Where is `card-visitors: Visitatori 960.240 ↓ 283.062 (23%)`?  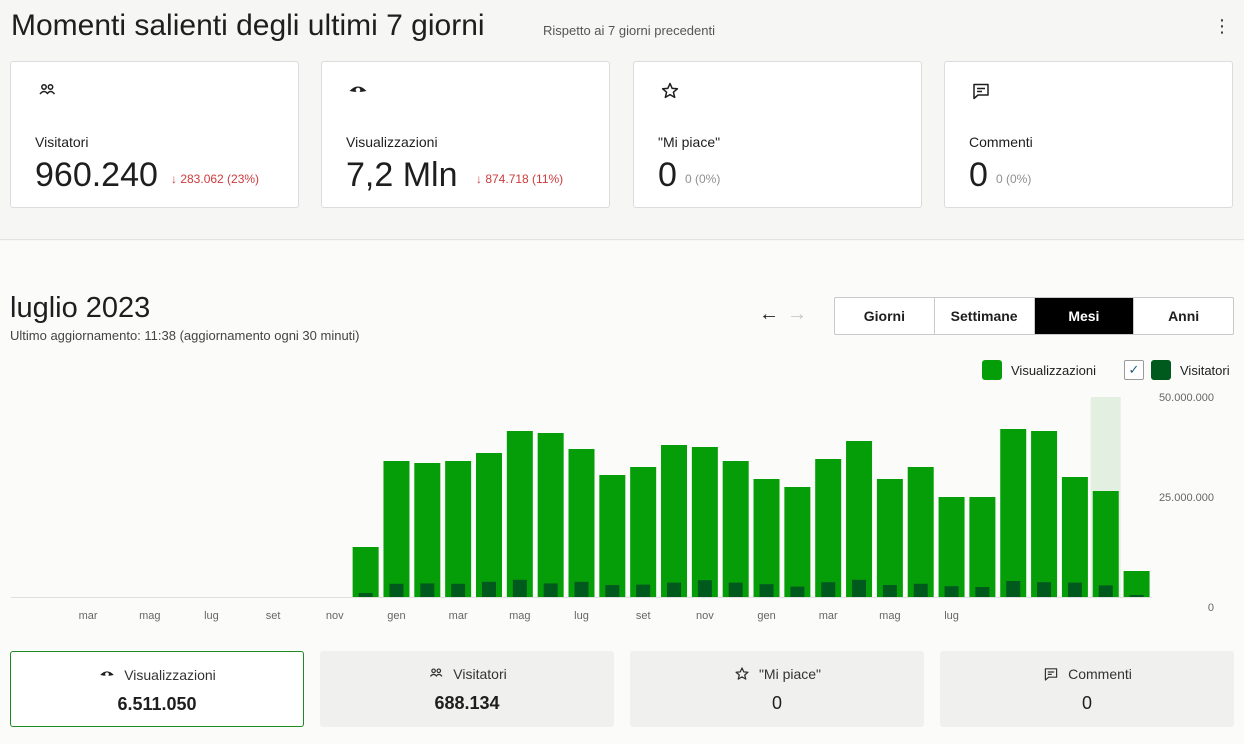 card-visitors: Visitatori 960.240 ↓ 283.062 (23%) is located at coordinates (154, 134).